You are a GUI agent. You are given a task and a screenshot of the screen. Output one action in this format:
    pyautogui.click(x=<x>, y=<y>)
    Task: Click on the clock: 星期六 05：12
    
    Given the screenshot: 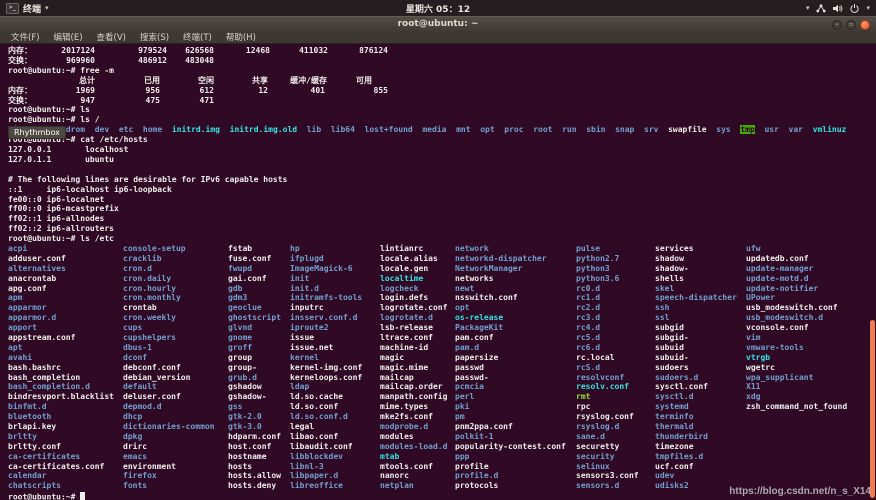 What is the action you would take?
    pyautogui.click(x=438, y=8)
    